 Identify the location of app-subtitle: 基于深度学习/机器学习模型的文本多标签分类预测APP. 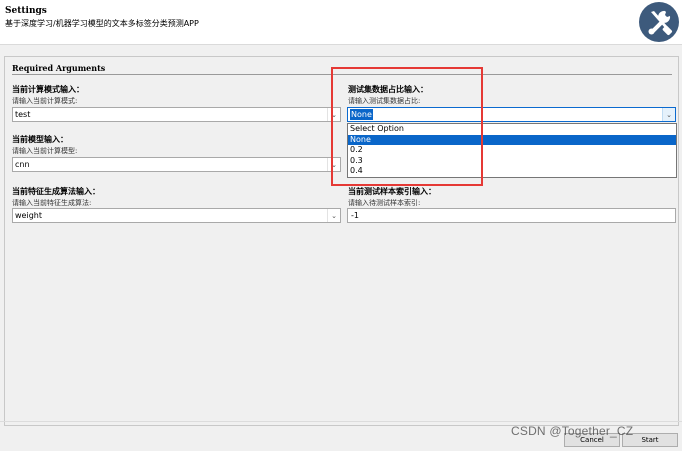
(102, 23).